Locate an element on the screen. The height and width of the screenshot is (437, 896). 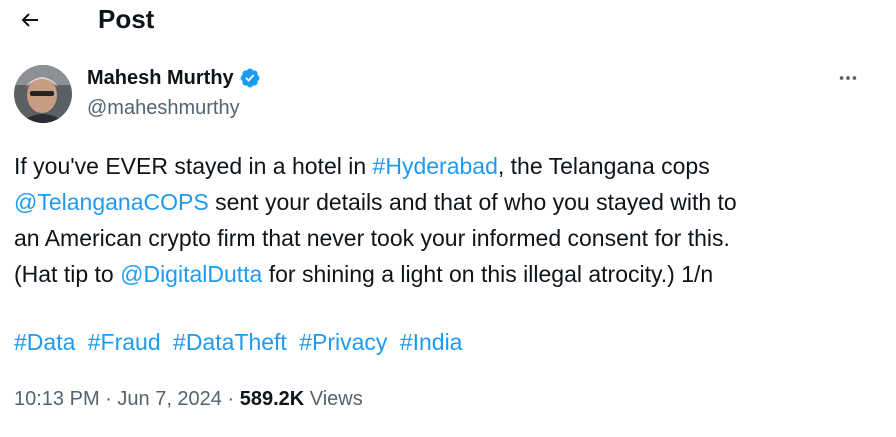
back-button is located at coordinates (30, 20).